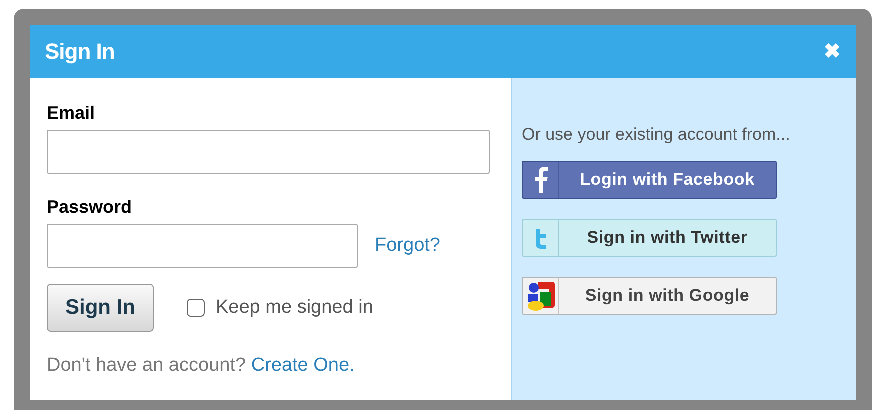 The width and height of the screenshot is (872, 410). I want to click on social-login-button: Sign in with Twitter, so click(649, 237).